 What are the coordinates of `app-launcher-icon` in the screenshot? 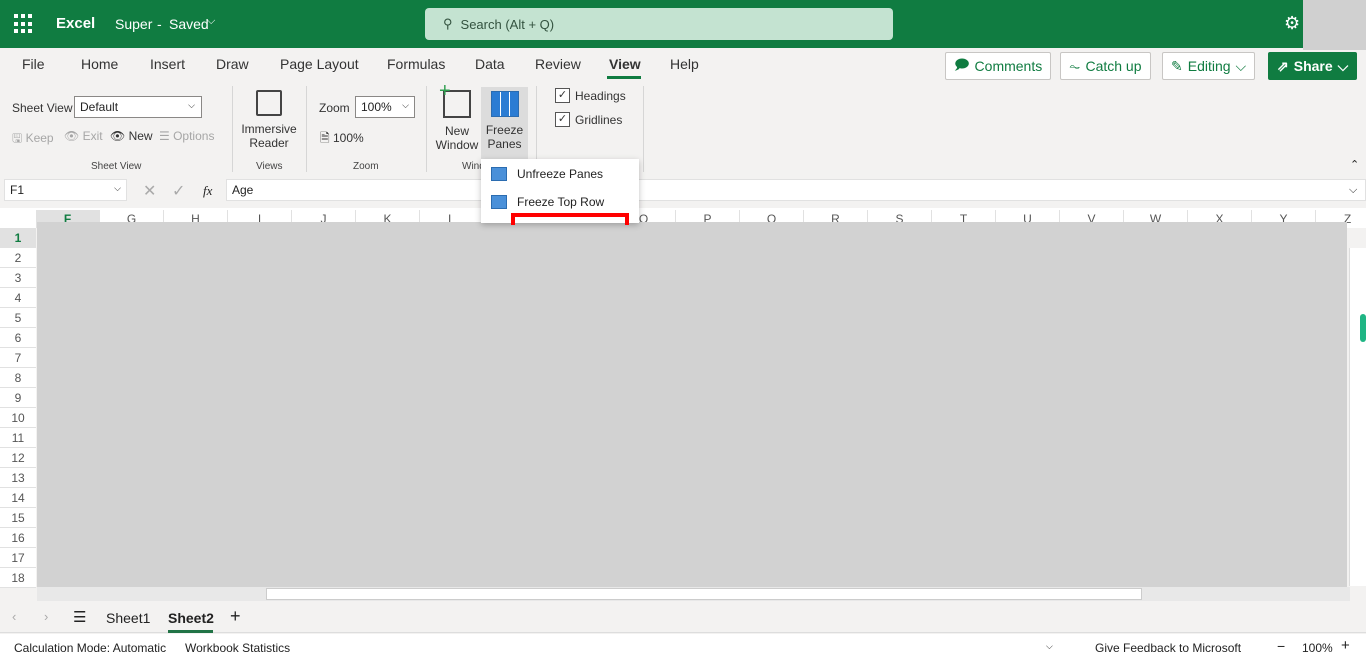 It's located at (24, 24).